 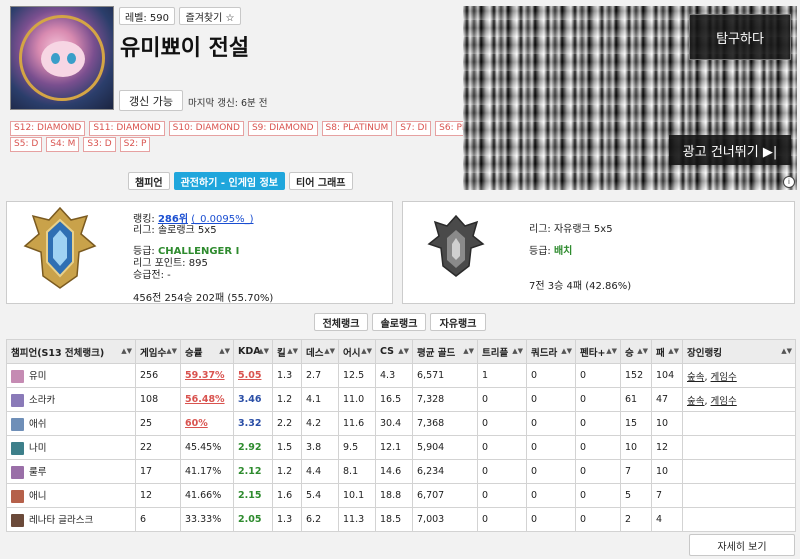 I want to click on cell-assists: 11.6, so click(x=357, y=423).